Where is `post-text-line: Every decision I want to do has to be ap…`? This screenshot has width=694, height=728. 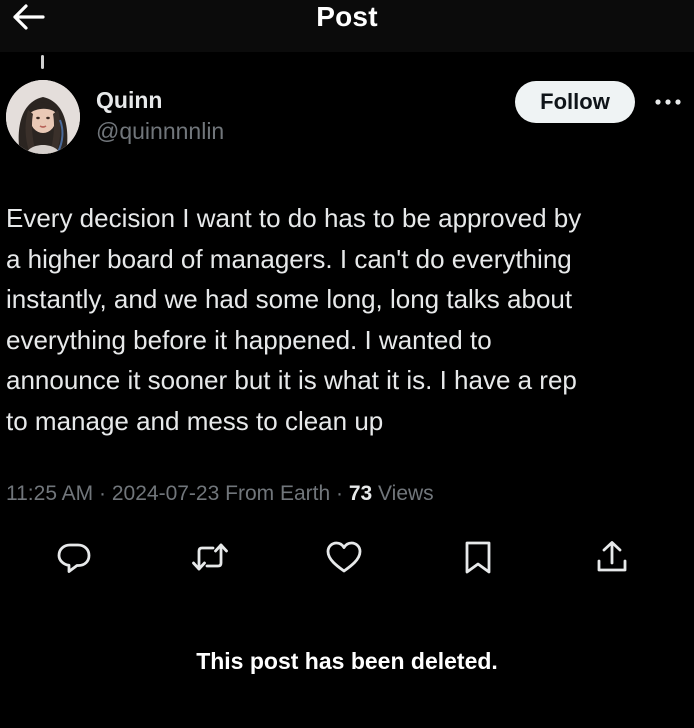
post-text-line: Every decision I want to do has to be ap… is located at coordinates (294, 218).